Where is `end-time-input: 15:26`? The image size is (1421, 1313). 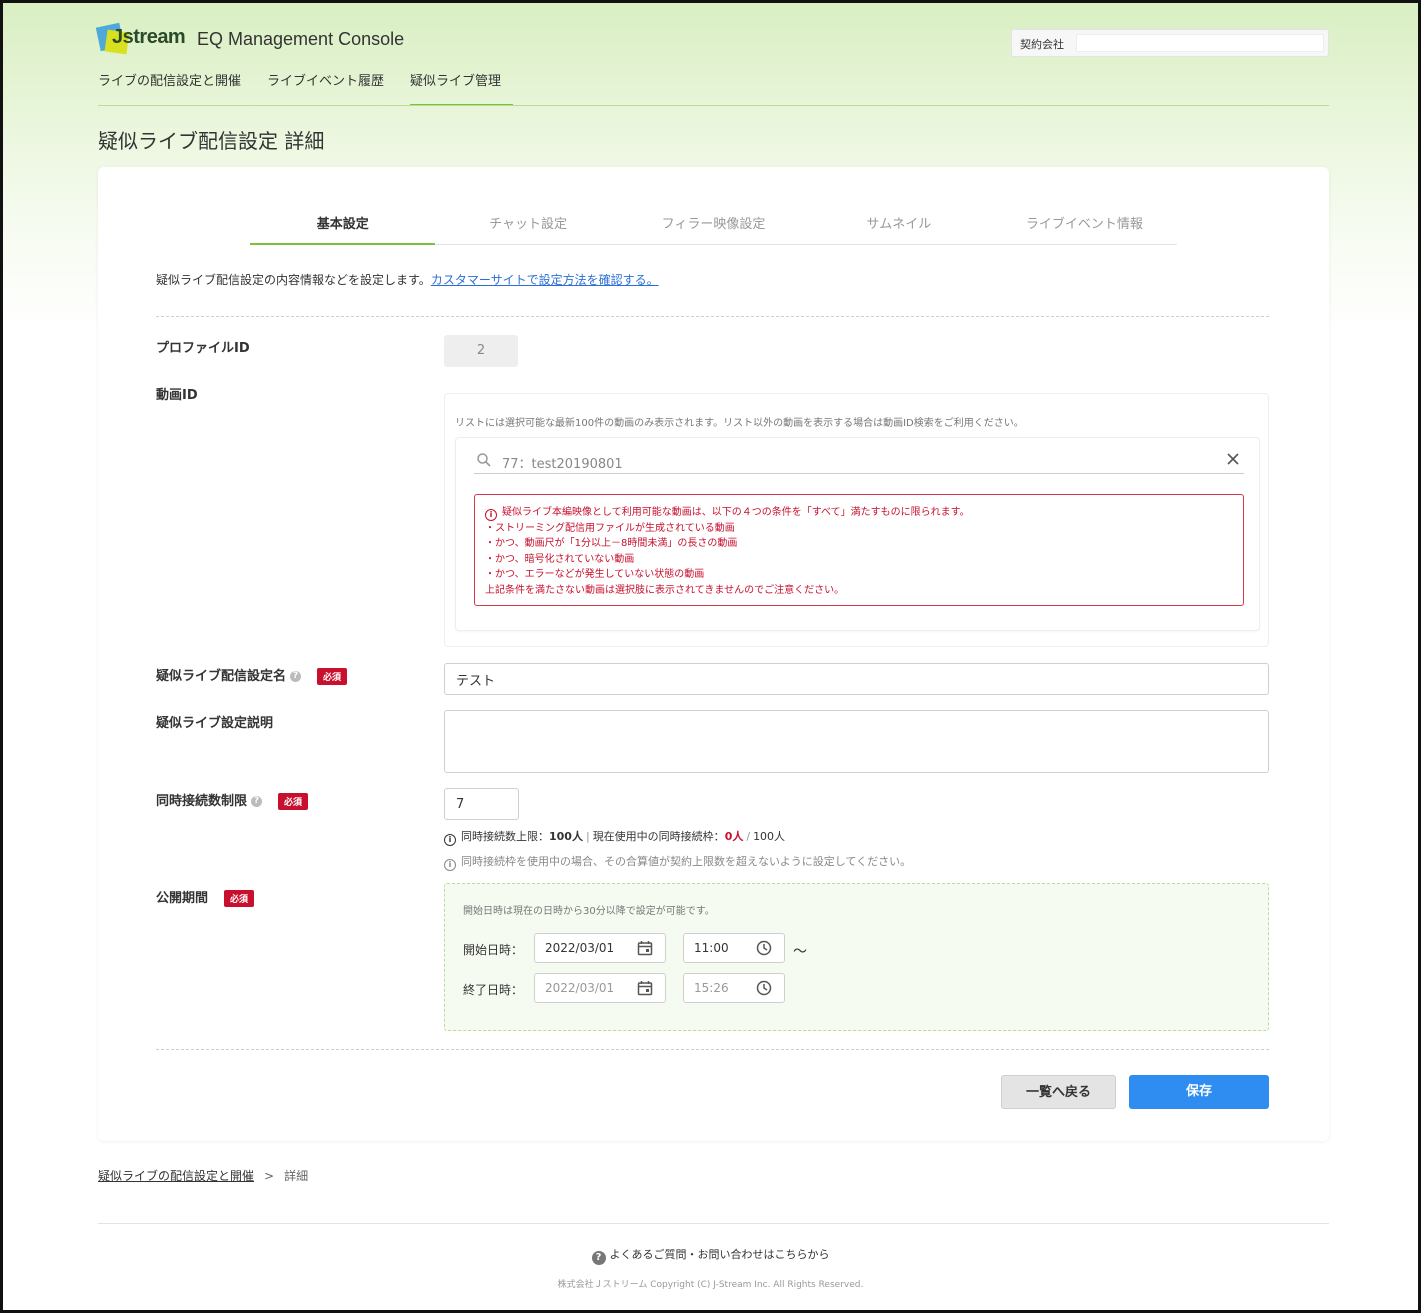
end-time-input: 15:26 is located at coordinates (734, 988).